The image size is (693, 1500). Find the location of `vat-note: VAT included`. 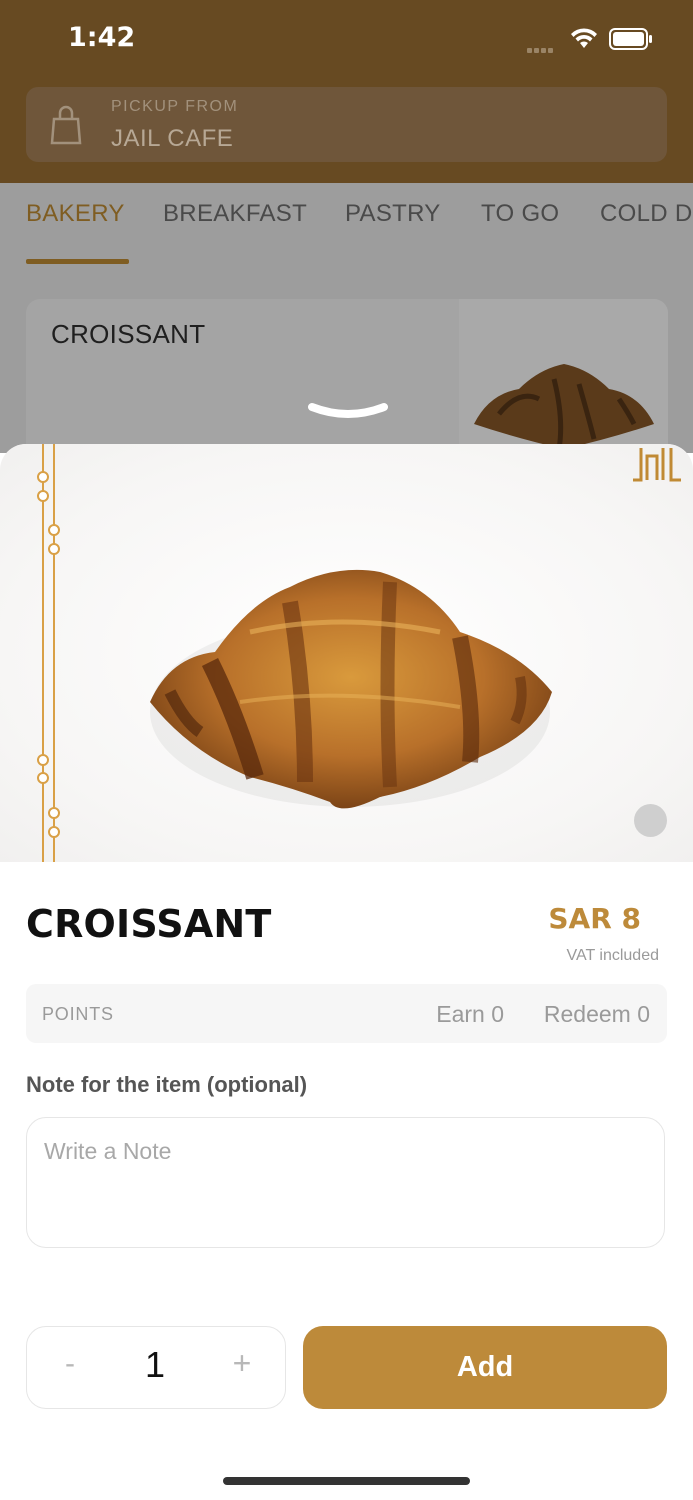

vat-note: VAT included is located at coordinates (613, 955).